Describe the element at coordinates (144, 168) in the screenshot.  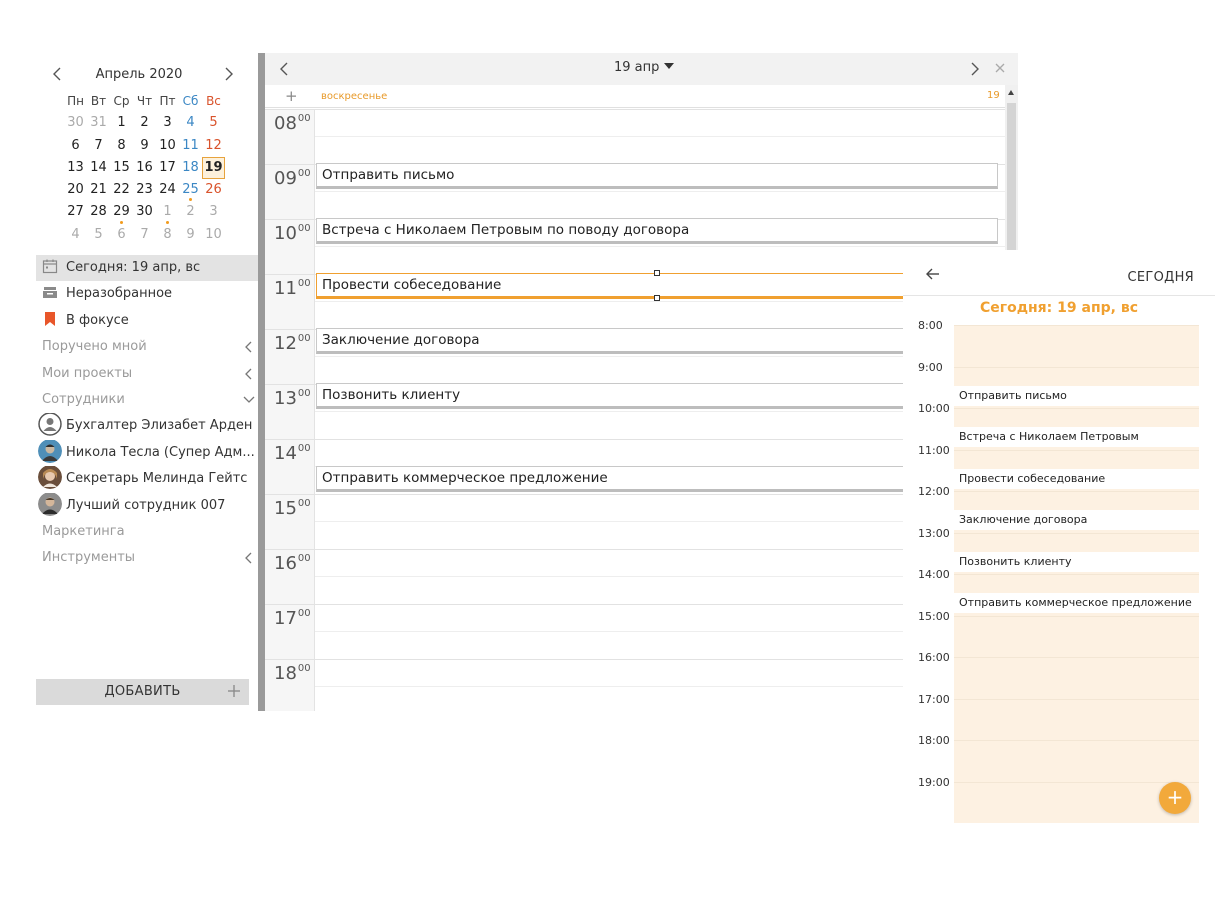
I see `calendar-day: 16` at that location.